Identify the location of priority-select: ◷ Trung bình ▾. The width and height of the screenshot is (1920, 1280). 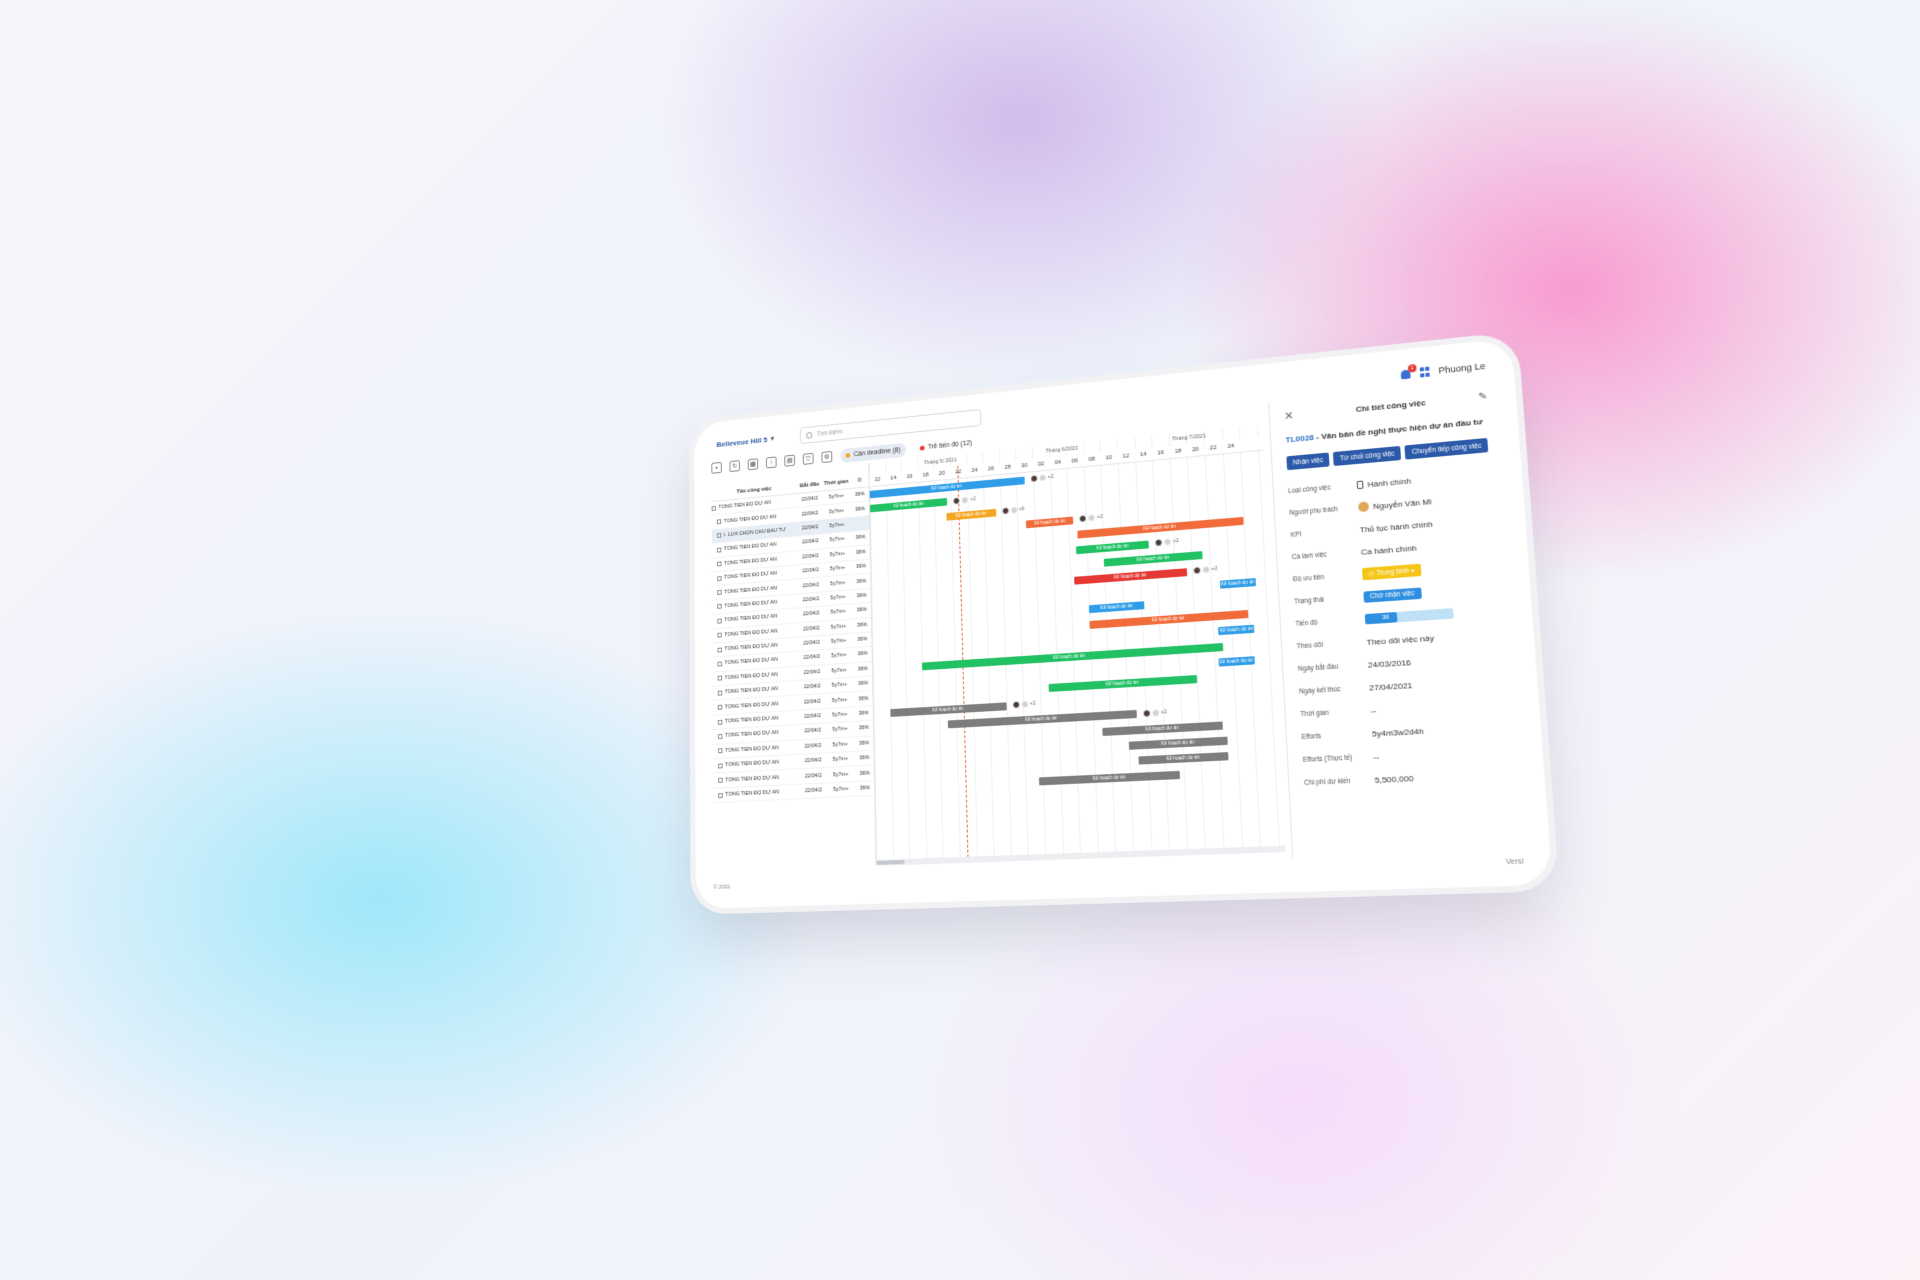
(1391, 572).